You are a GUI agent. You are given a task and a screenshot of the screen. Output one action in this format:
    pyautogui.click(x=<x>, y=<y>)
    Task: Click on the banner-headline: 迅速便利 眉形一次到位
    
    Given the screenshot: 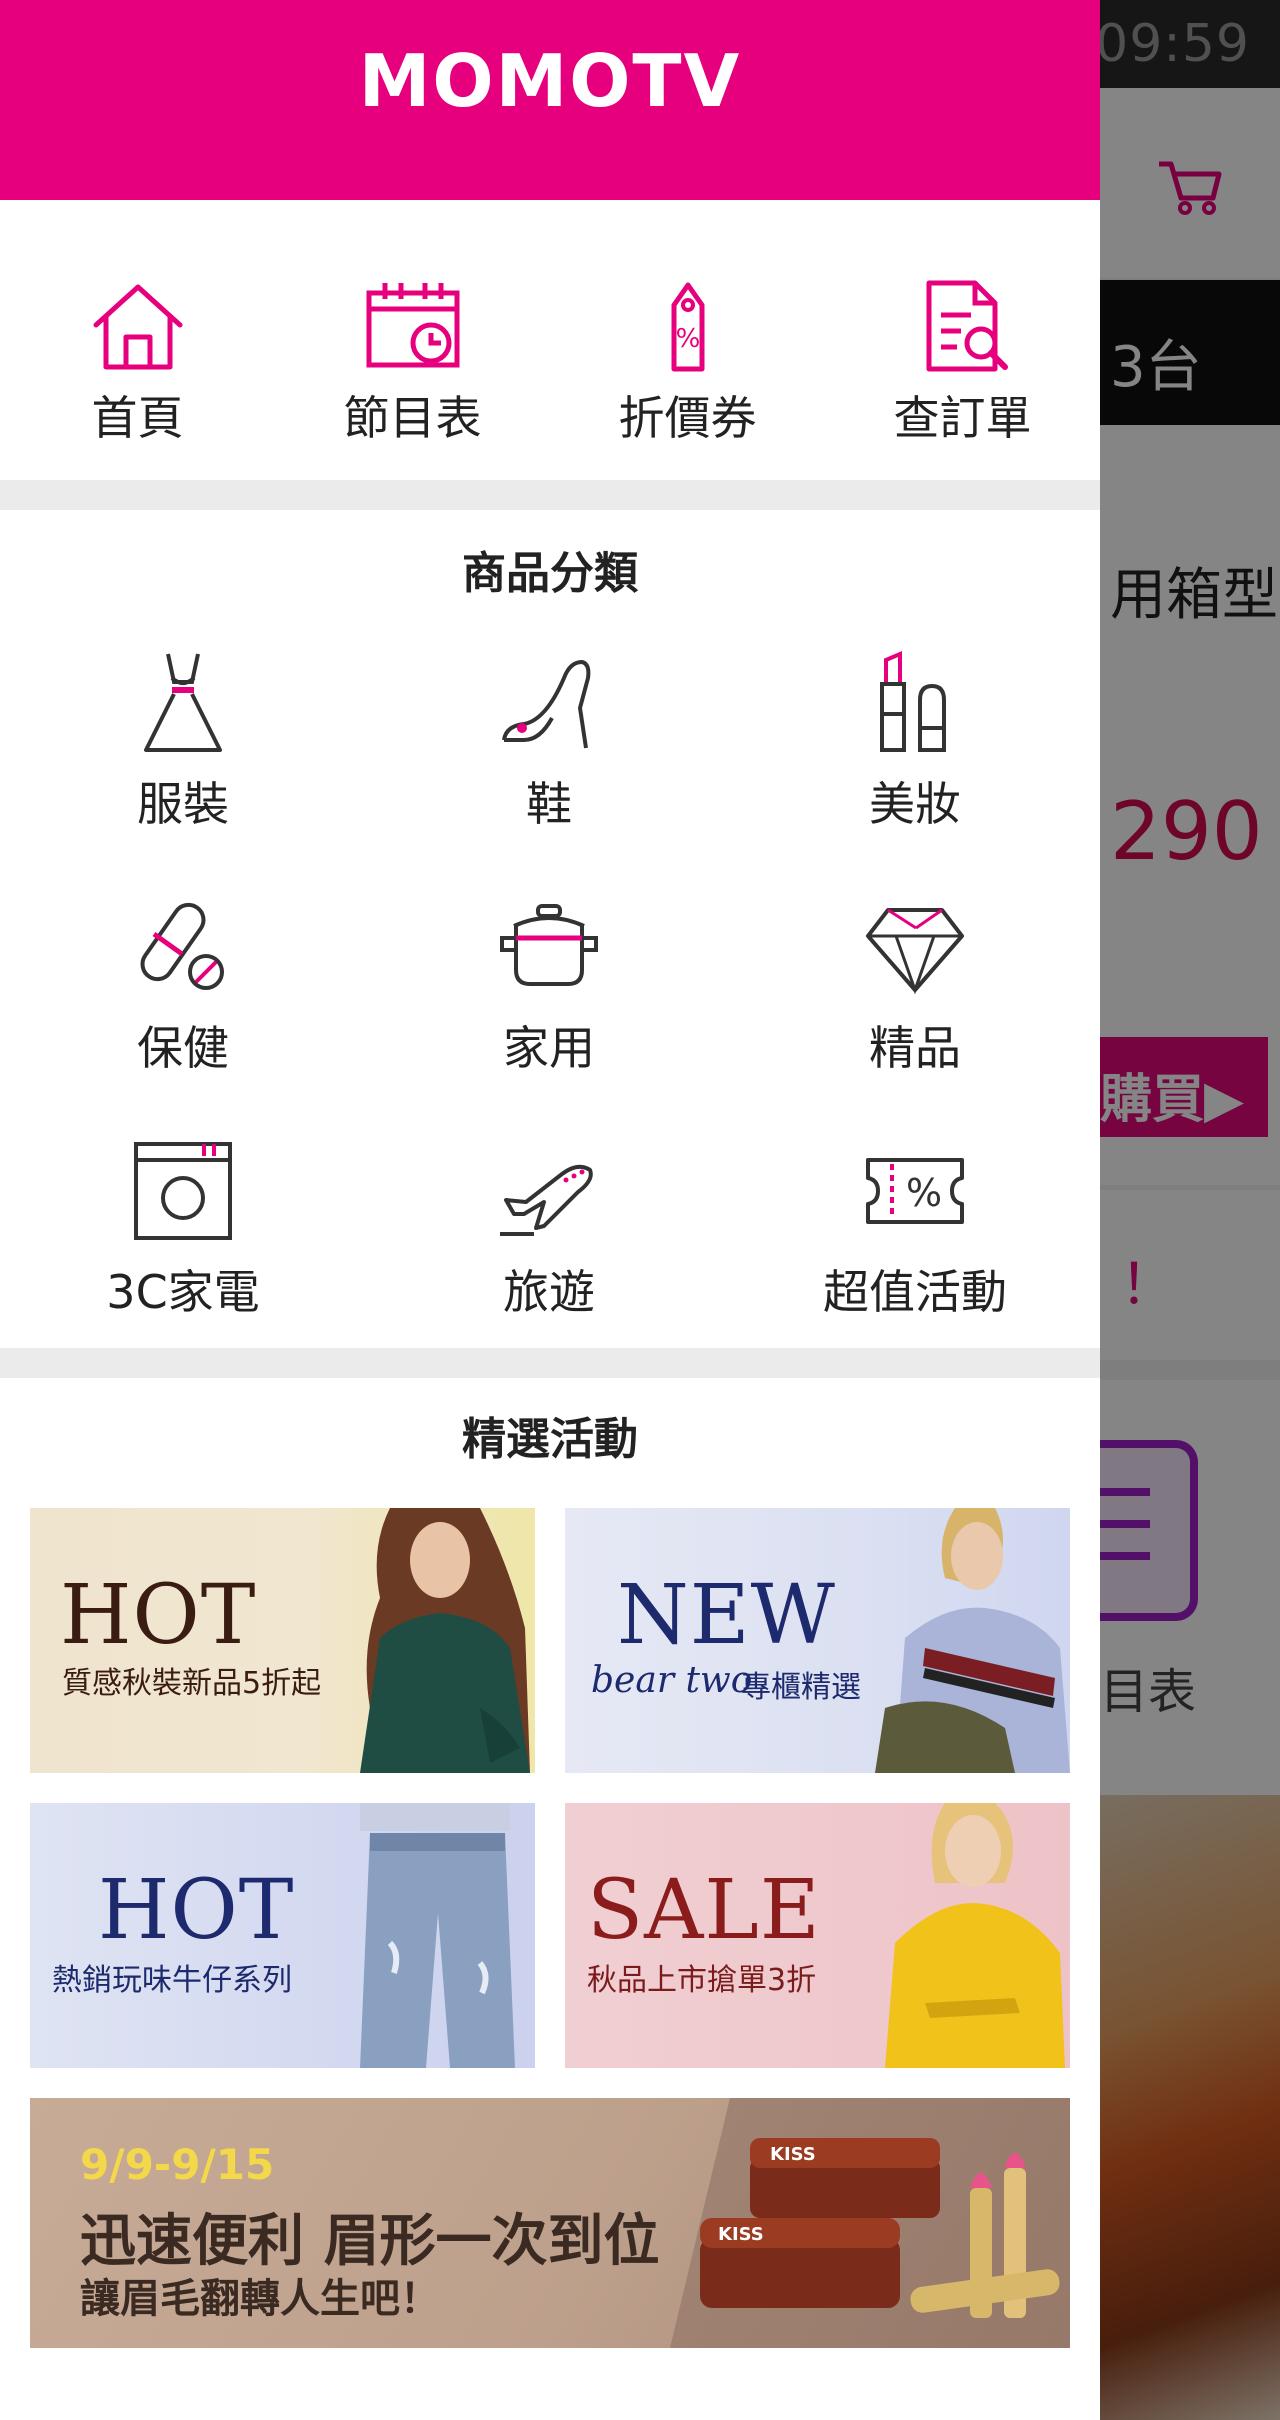 What is the action you would take?
    pyautogui.click(x=370, y=2241)
    